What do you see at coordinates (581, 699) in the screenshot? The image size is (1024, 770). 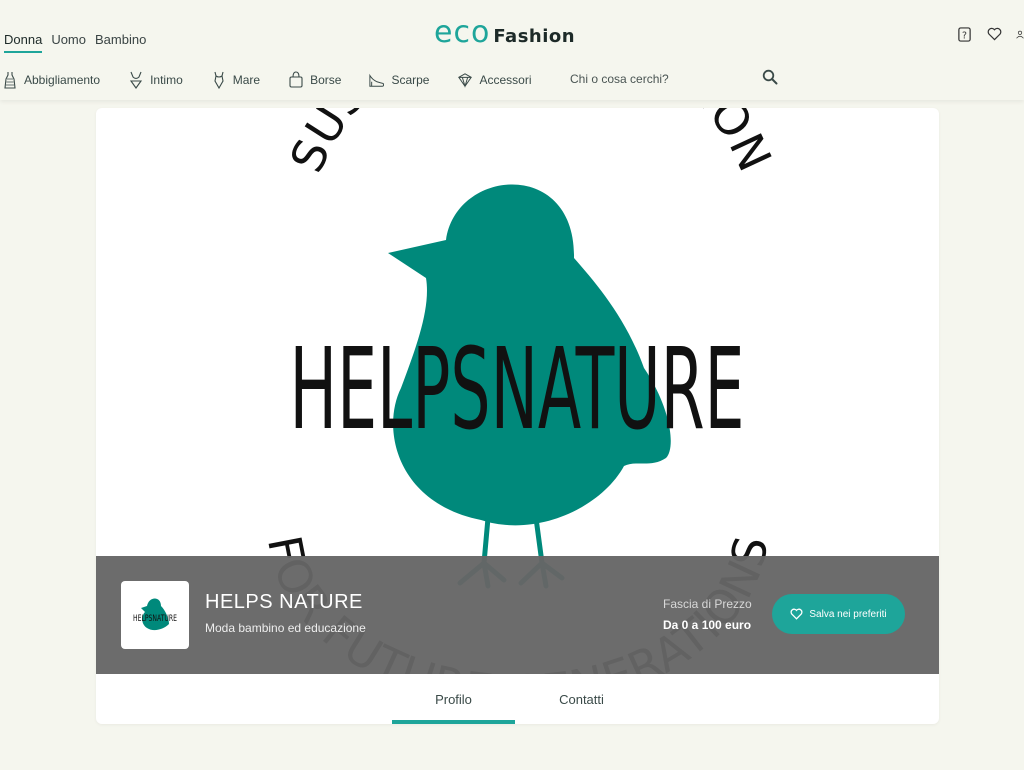 I see `tab-contatti: Contatti` at bounding box center [581, 699].